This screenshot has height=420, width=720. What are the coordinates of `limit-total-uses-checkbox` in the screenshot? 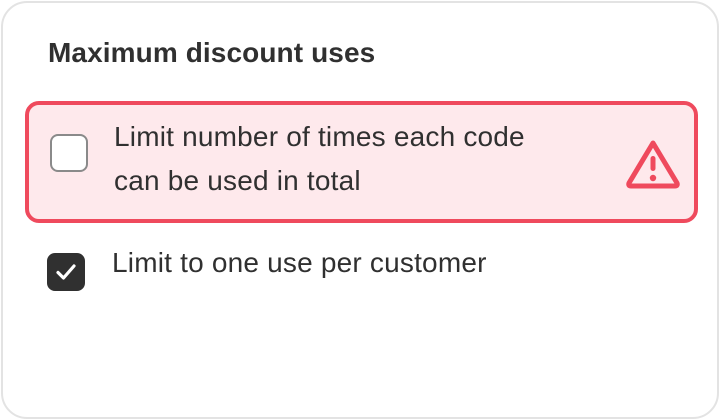 It's located at (69, 153).